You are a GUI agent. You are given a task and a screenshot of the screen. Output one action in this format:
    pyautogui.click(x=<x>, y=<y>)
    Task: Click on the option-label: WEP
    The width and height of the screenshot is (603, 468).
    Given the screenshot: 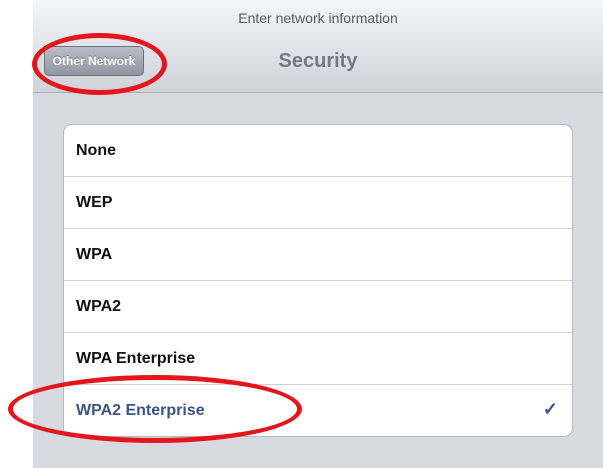 What is the action you would take?
    pyautogui.click(x=94, y=202)
    